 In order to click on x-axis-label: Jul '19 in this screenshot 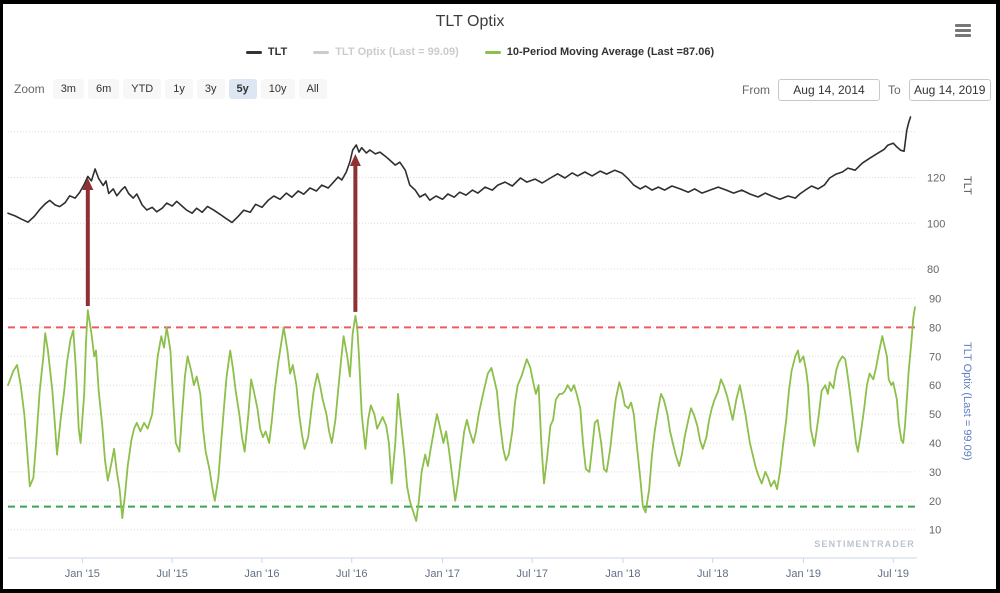, I will do `click(893, 574)`.